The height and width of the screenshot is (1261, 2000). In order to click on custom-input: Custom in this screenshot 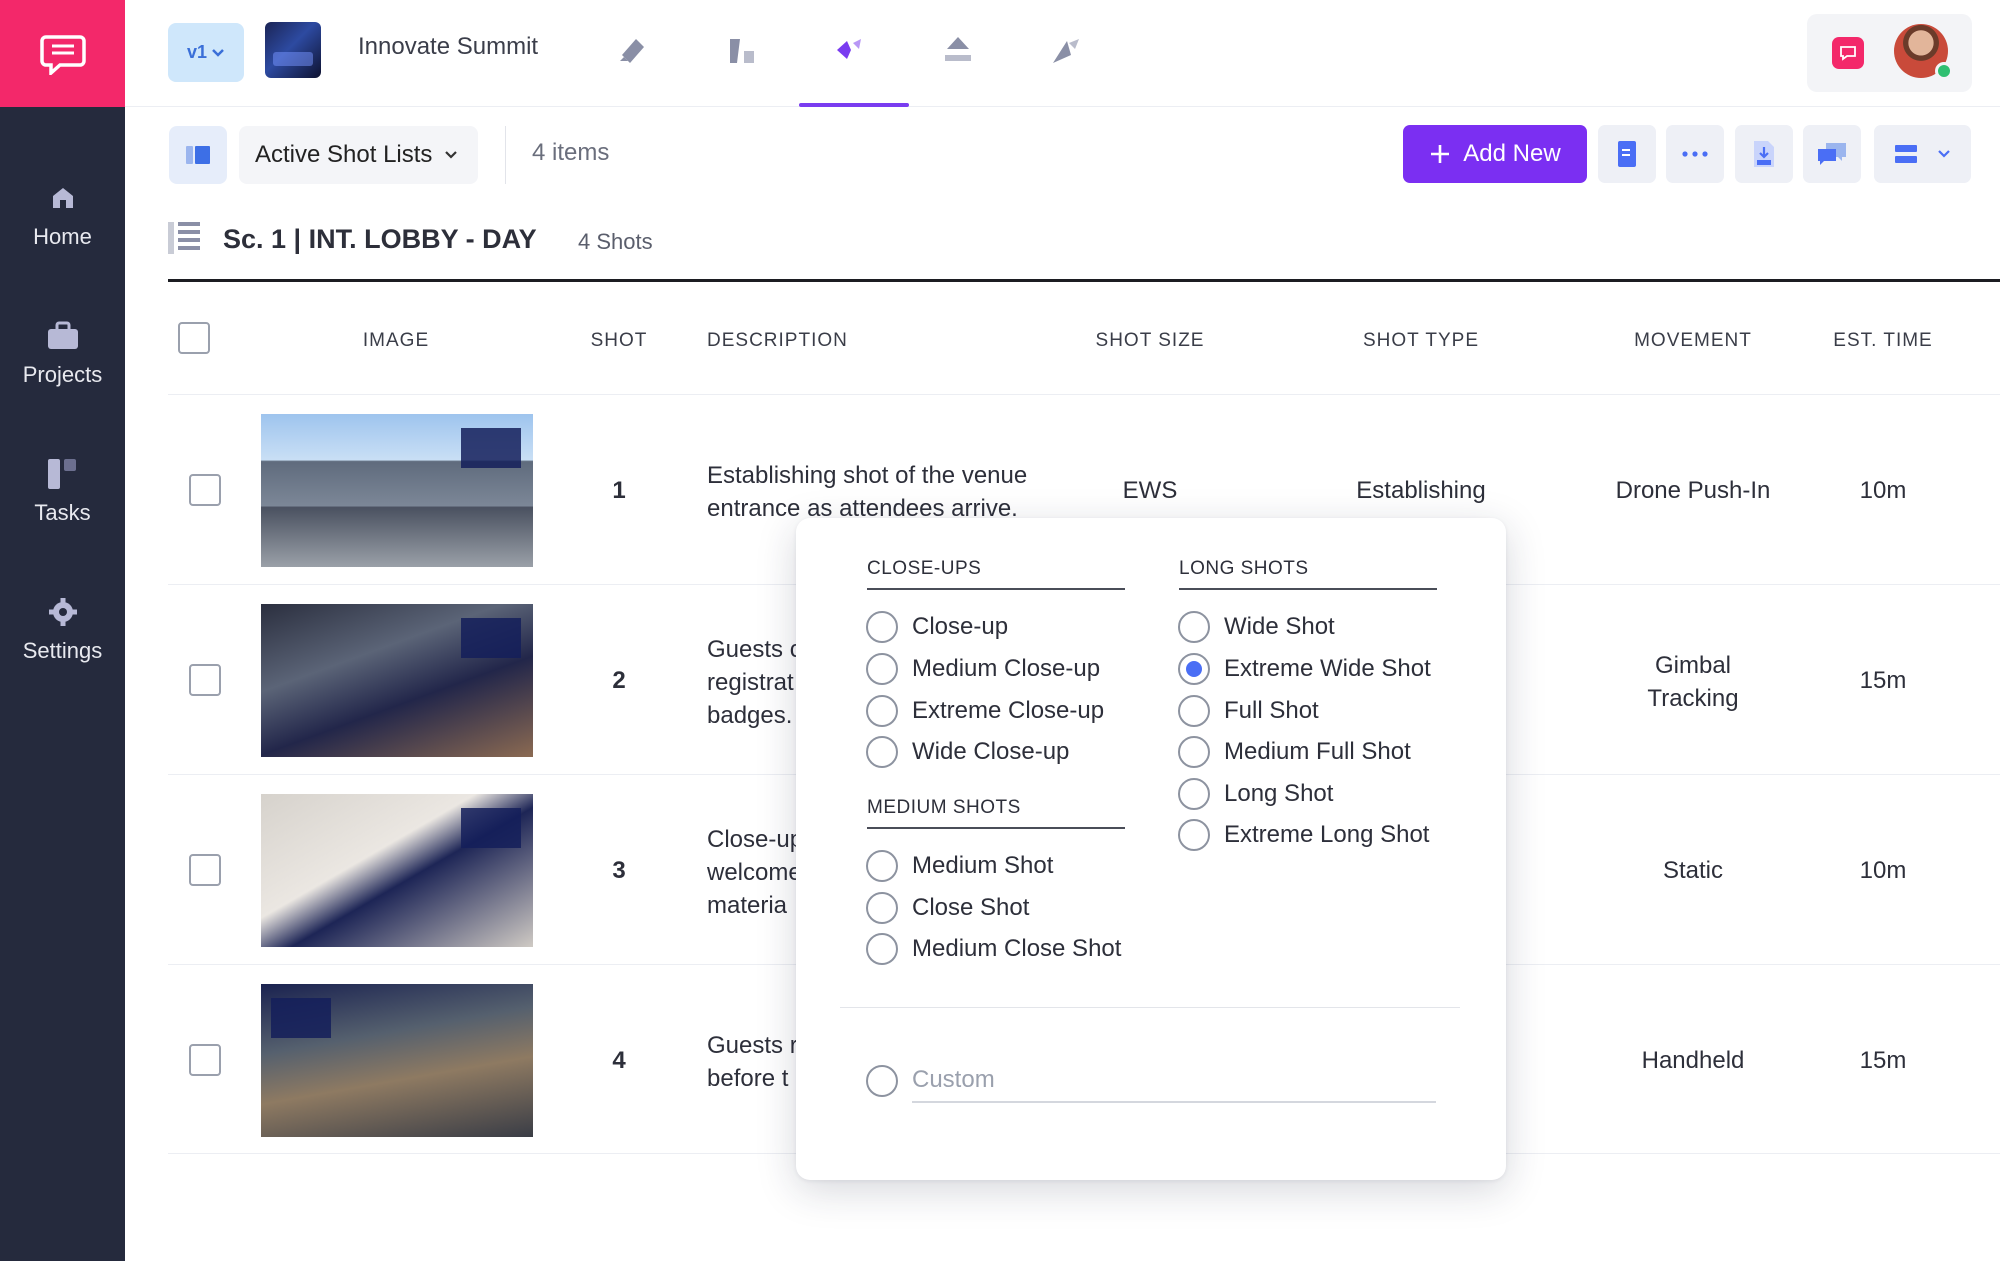, I will do `click(1174, 1081)`.